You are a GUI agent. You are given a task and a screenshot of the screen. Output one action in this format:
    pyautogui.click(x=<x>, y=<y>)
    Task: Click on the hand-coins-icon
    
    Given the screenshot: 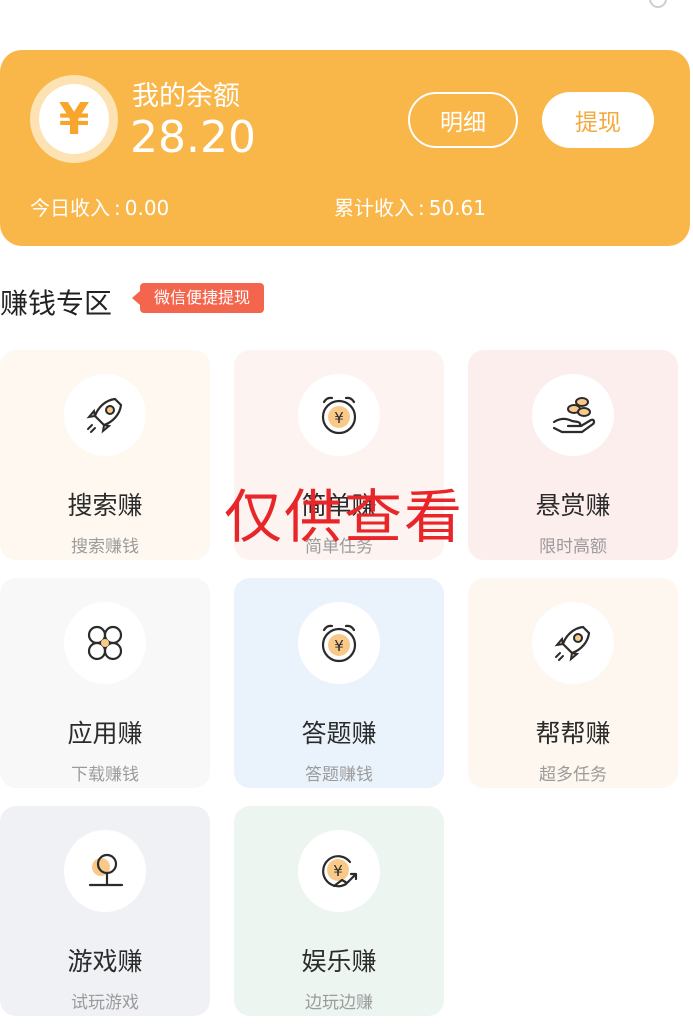 What is the action you would take?
    pyautogui.click(x=573, y=415)
    